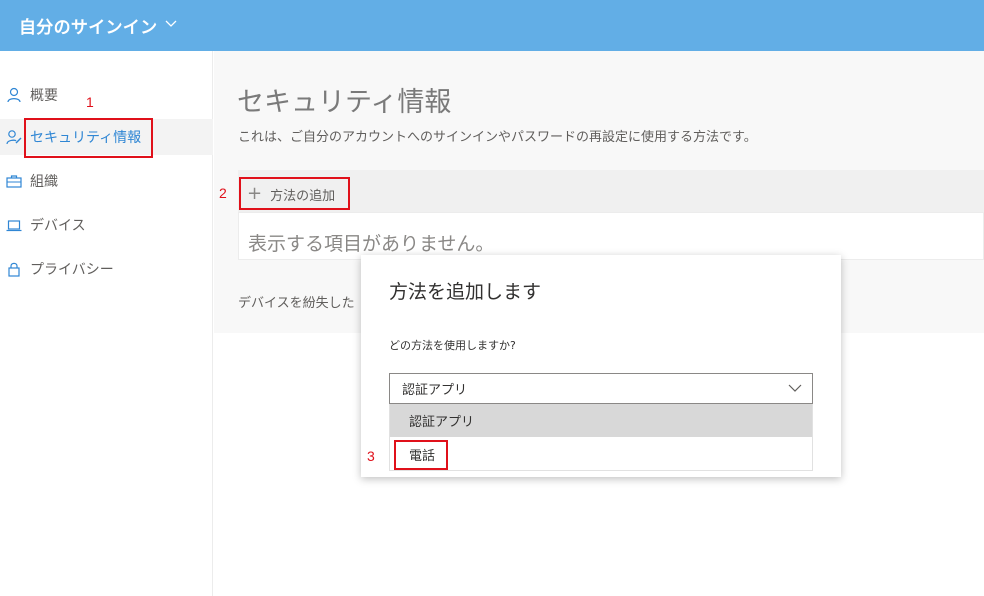 The width and height of the screenshot is (984, 596). What do you see at coordinates (14, 269) in the screenshot?
I see `lock-icon` at bounding box center [14, 269].